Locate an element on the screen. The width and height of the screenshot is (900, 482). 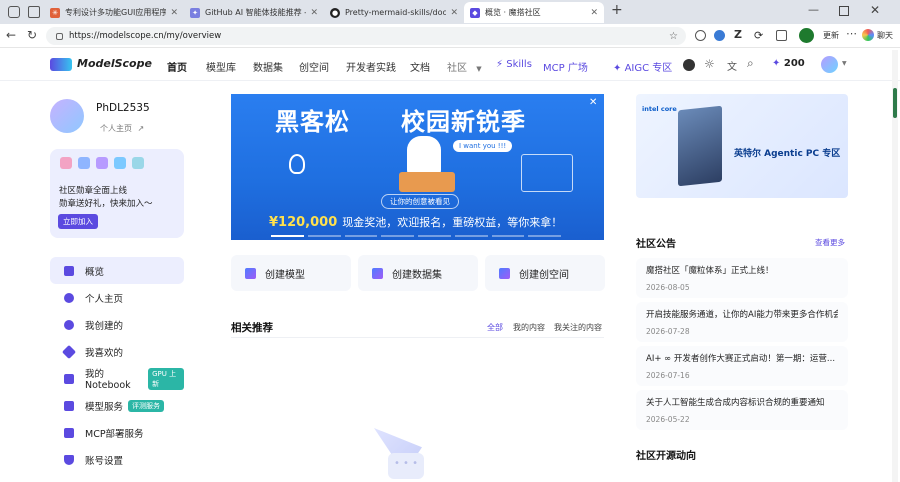
create-dataset-button: 创建数据集 is located at coordinates (418, 273).